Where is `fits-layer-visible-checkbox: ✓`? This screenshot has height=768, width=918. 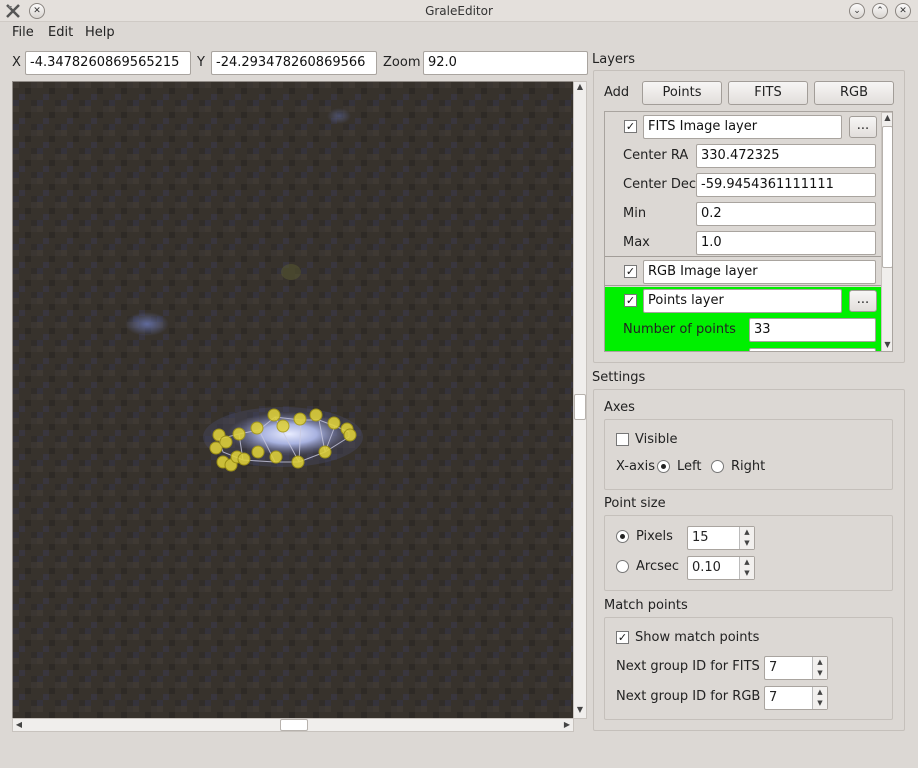
fits-layer-visible-checkbox: ✓ is located at coordinates (630, 126).